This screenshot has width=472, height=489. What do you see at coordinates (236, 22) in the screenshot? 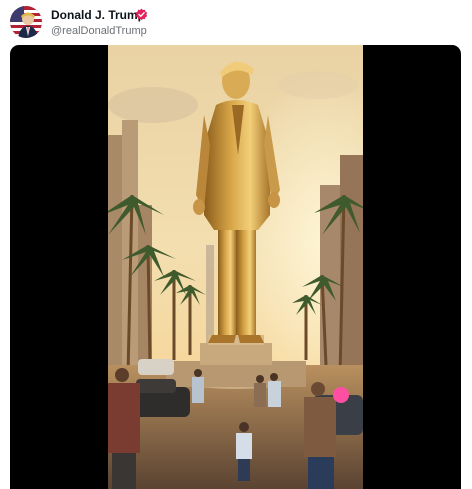
I see `post-header: Donald J. Trump @realDonaldTrump` at bounding box center [236, 22].